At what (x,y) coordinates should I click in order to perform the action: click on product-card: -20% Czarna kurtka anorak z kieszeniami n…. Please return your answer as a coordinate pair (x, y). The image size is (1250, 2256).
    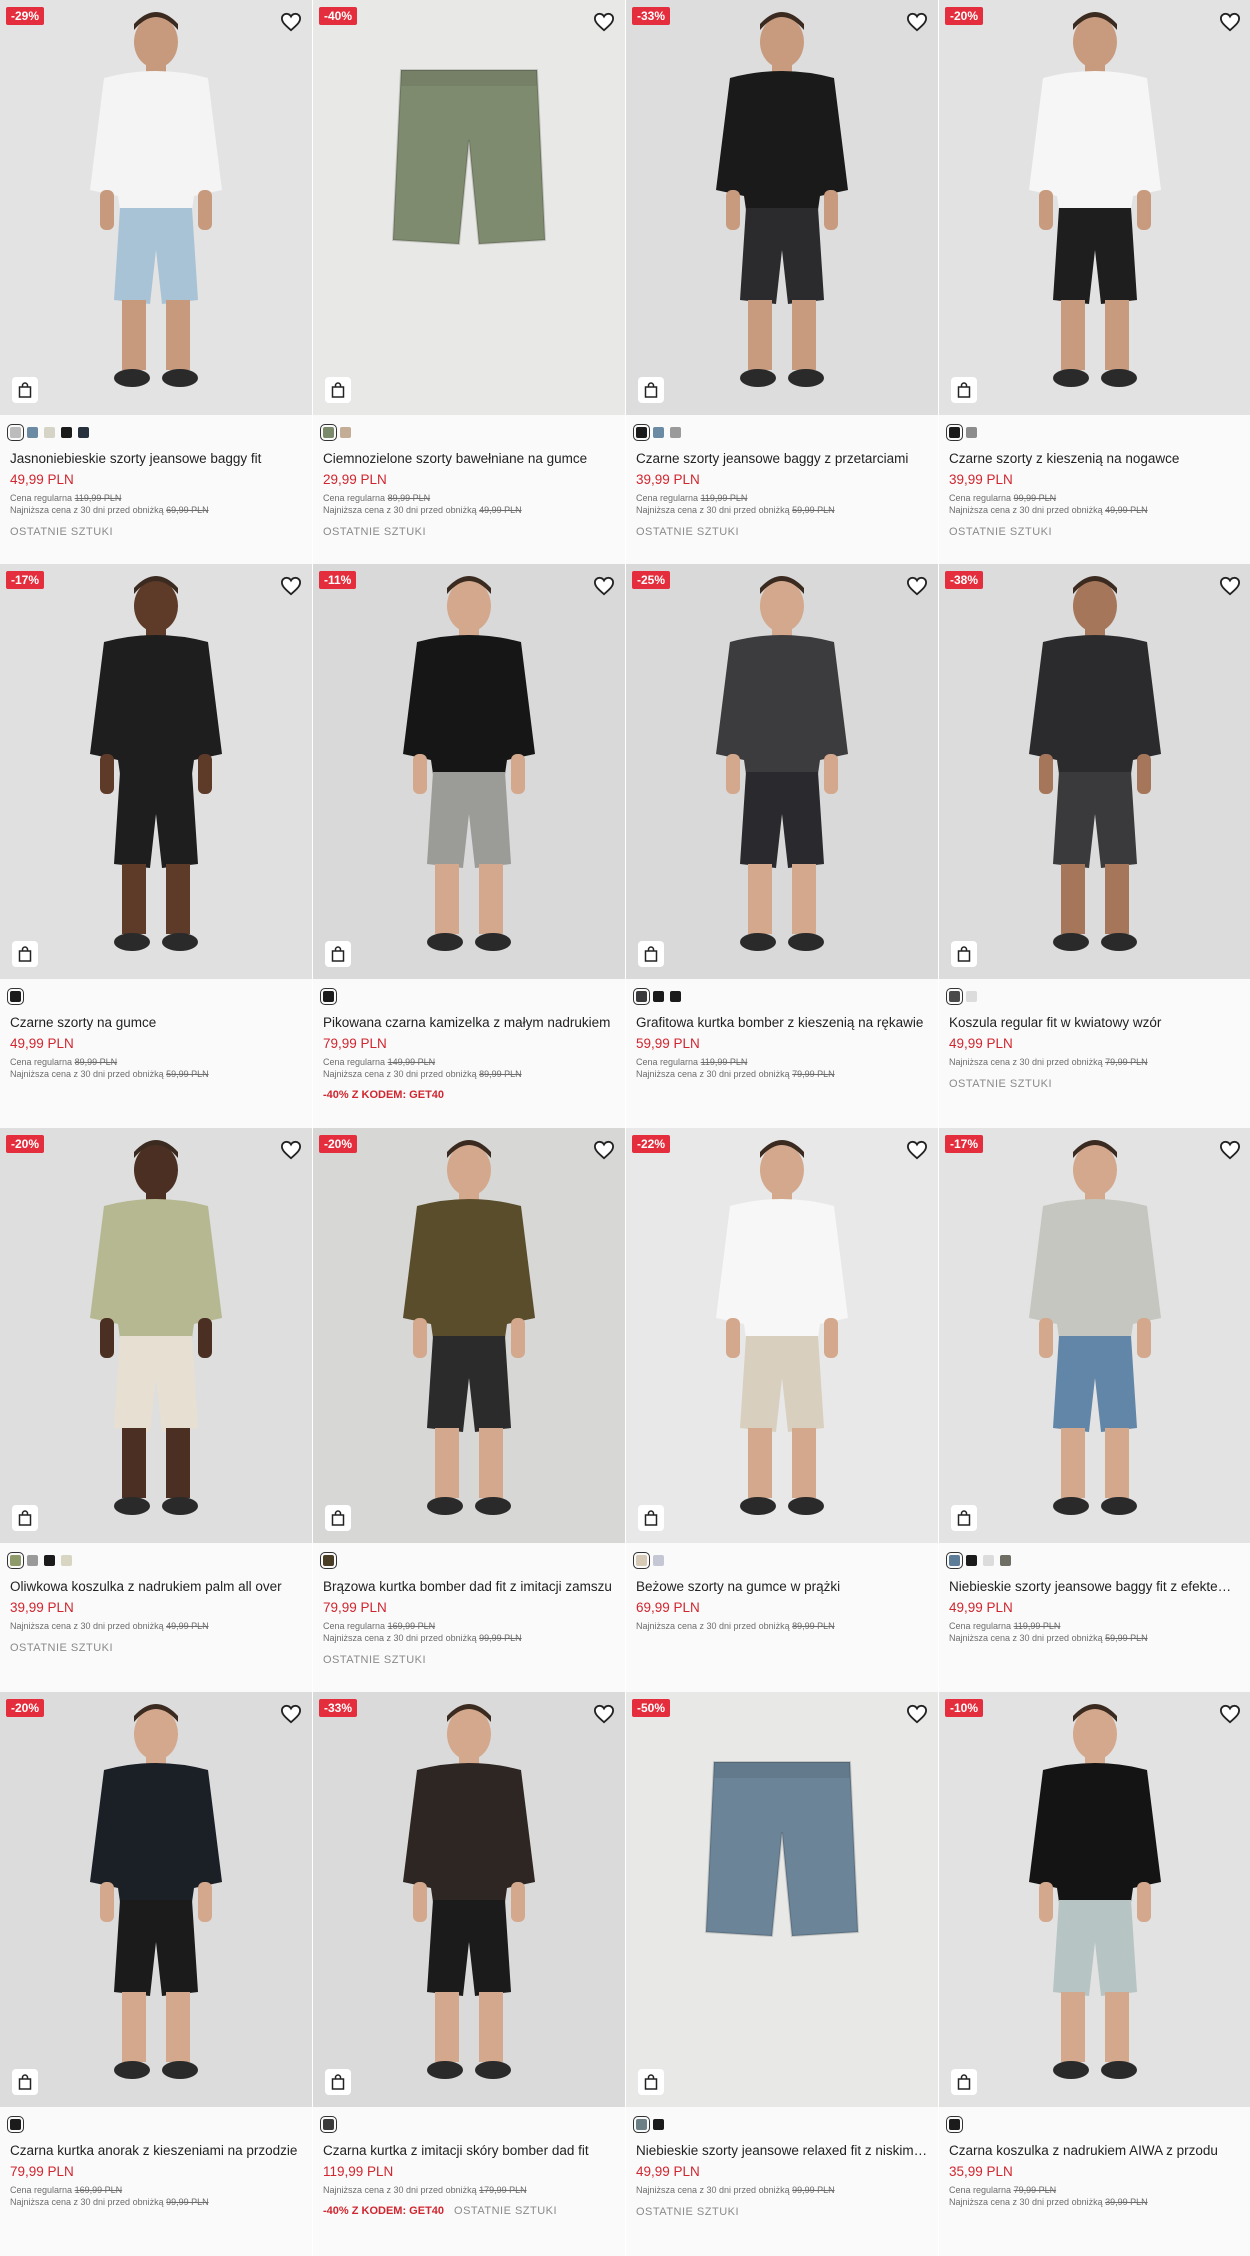
    Looking at the image, I should click on (156, 1974).